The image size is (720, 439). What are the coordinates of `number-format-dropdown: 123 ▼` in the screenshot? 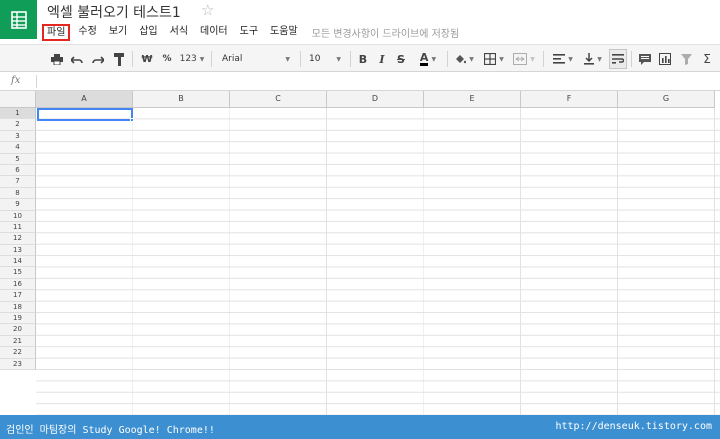 It's located at (192, 59).